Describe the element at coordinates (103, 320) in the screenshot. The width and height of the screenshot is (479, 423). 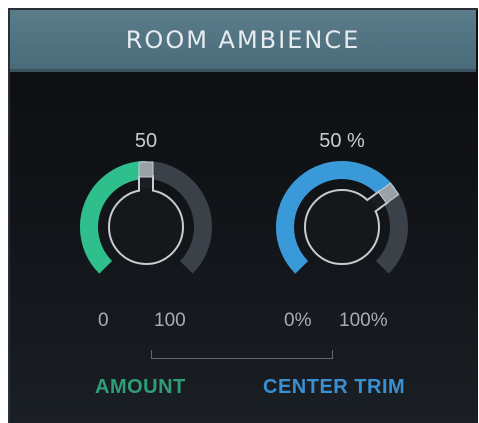
I see `amount-min-label: 0` at that location.